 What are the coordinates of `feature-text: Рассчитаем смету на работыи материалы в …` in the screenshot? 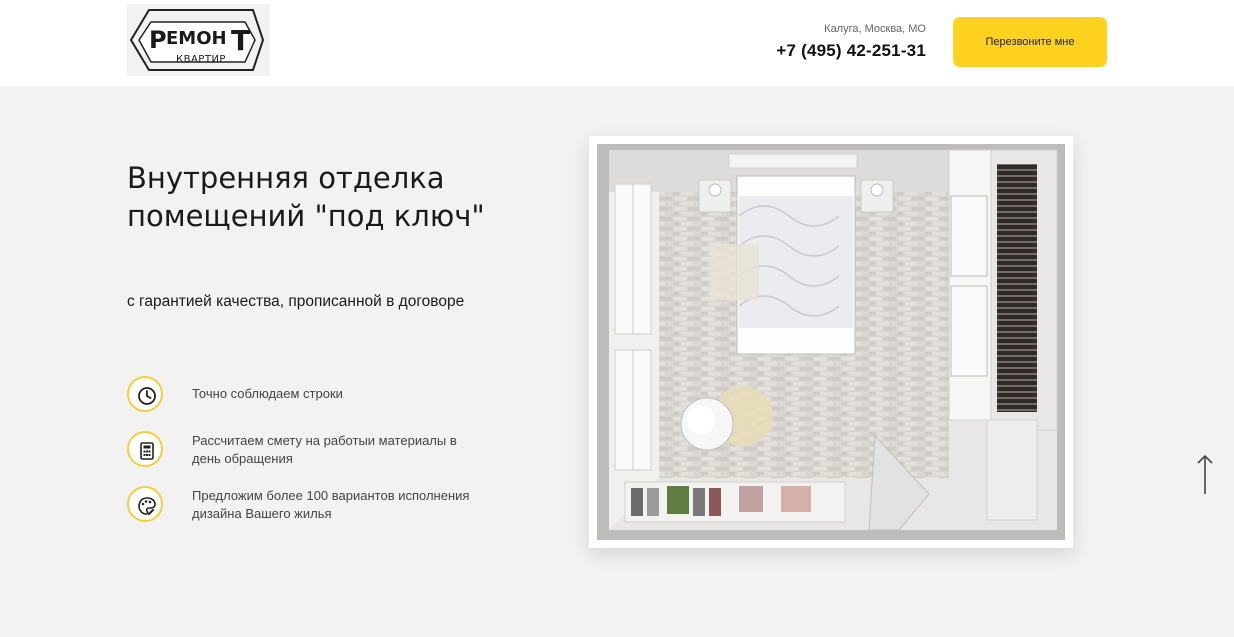 It's located at (324, 449).